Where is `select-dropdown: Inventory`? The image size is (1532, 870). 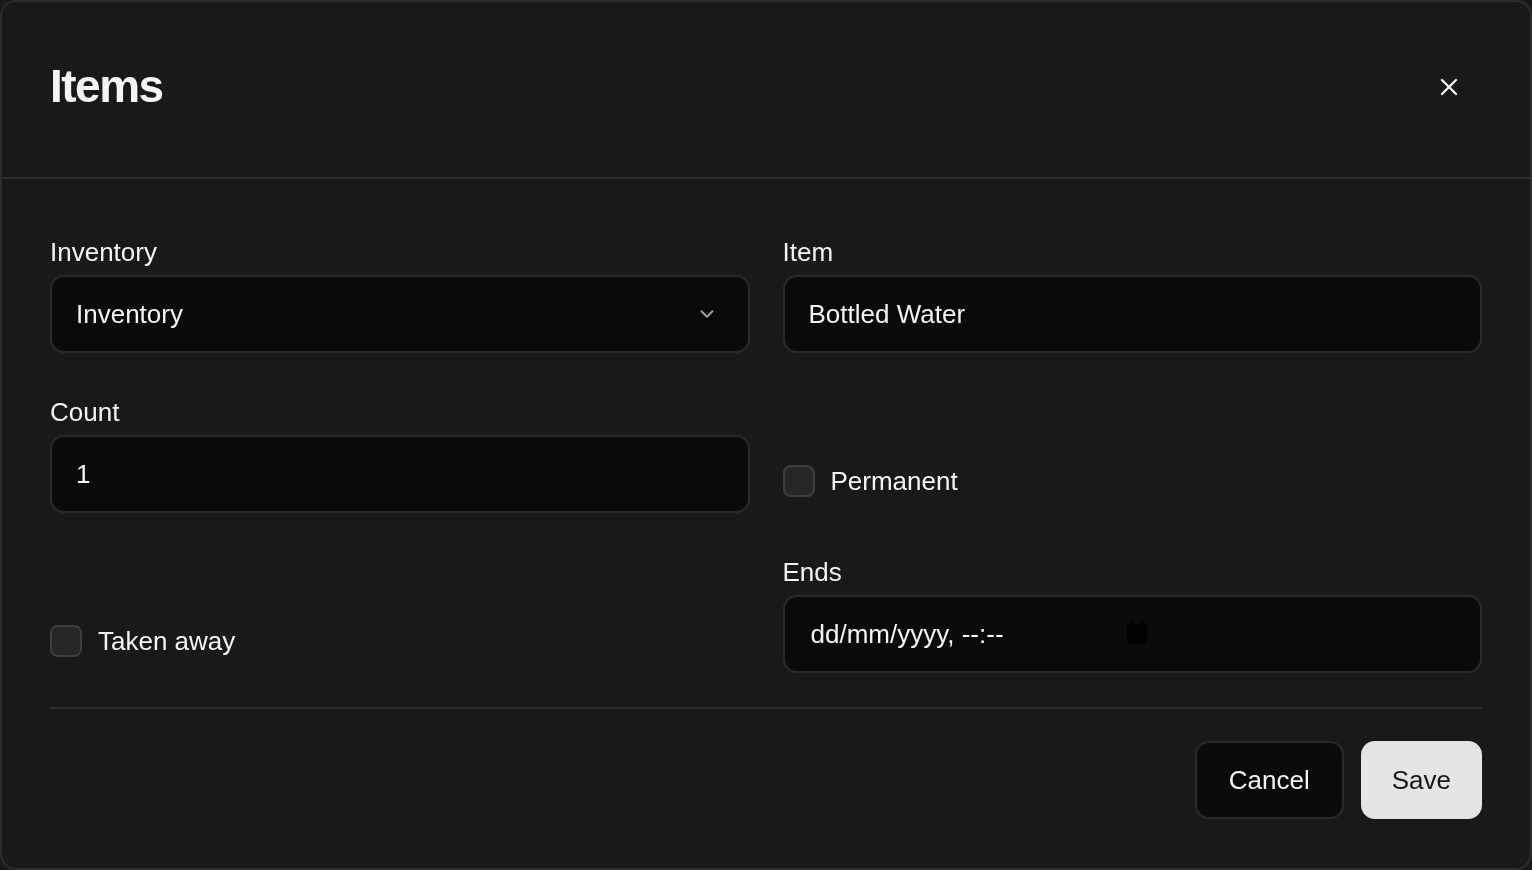 select-dropdown: Inventory is located at coordinates (400, 314).